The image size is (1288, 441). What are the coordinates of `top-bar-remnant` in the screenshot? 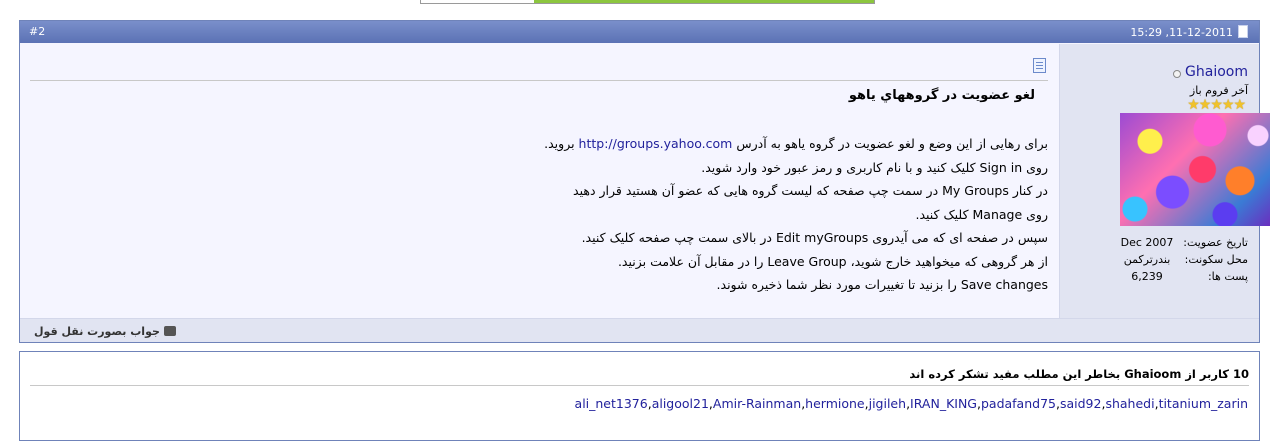 It's located at (647, 2).